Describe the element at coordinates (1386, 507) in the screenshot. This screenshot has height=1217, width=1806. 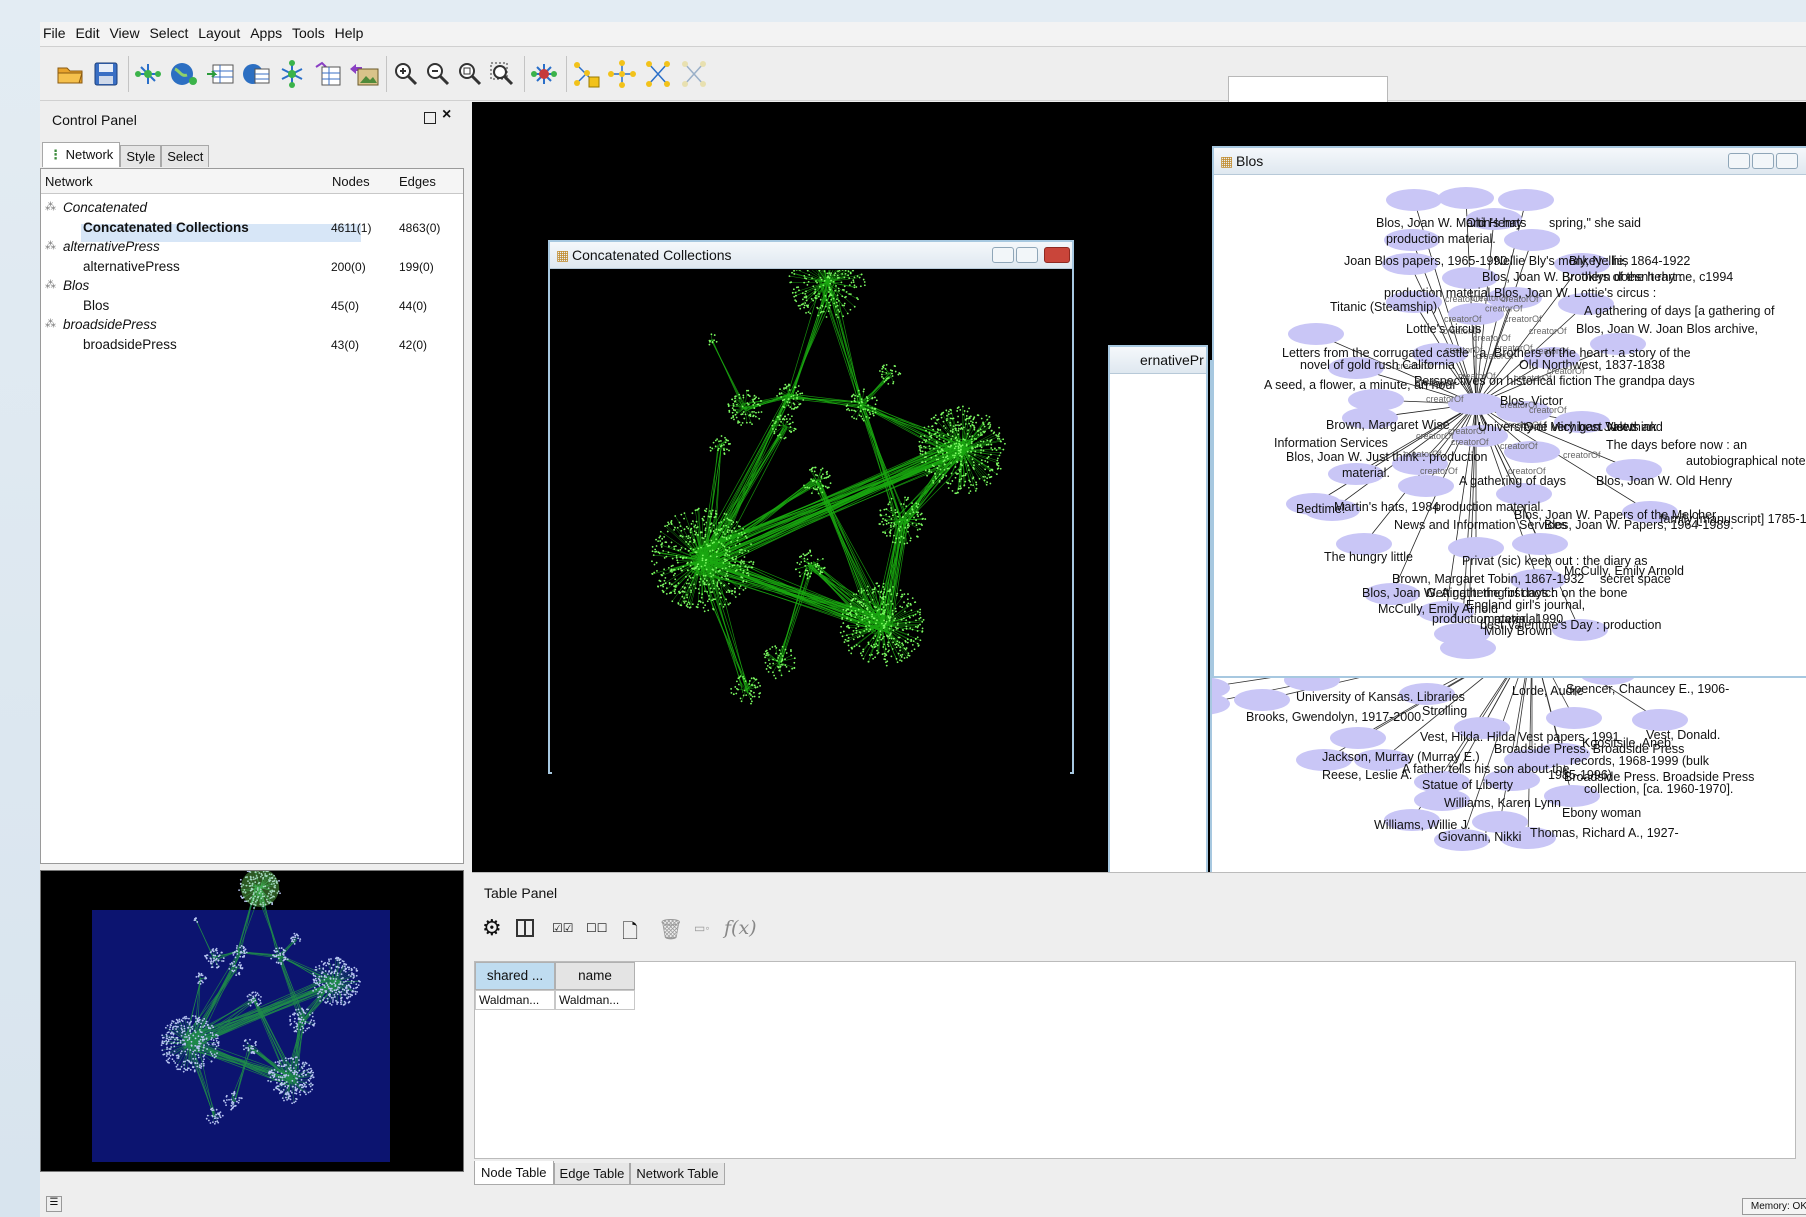
I see `node-label: Martin's hats, 1984` at that location.